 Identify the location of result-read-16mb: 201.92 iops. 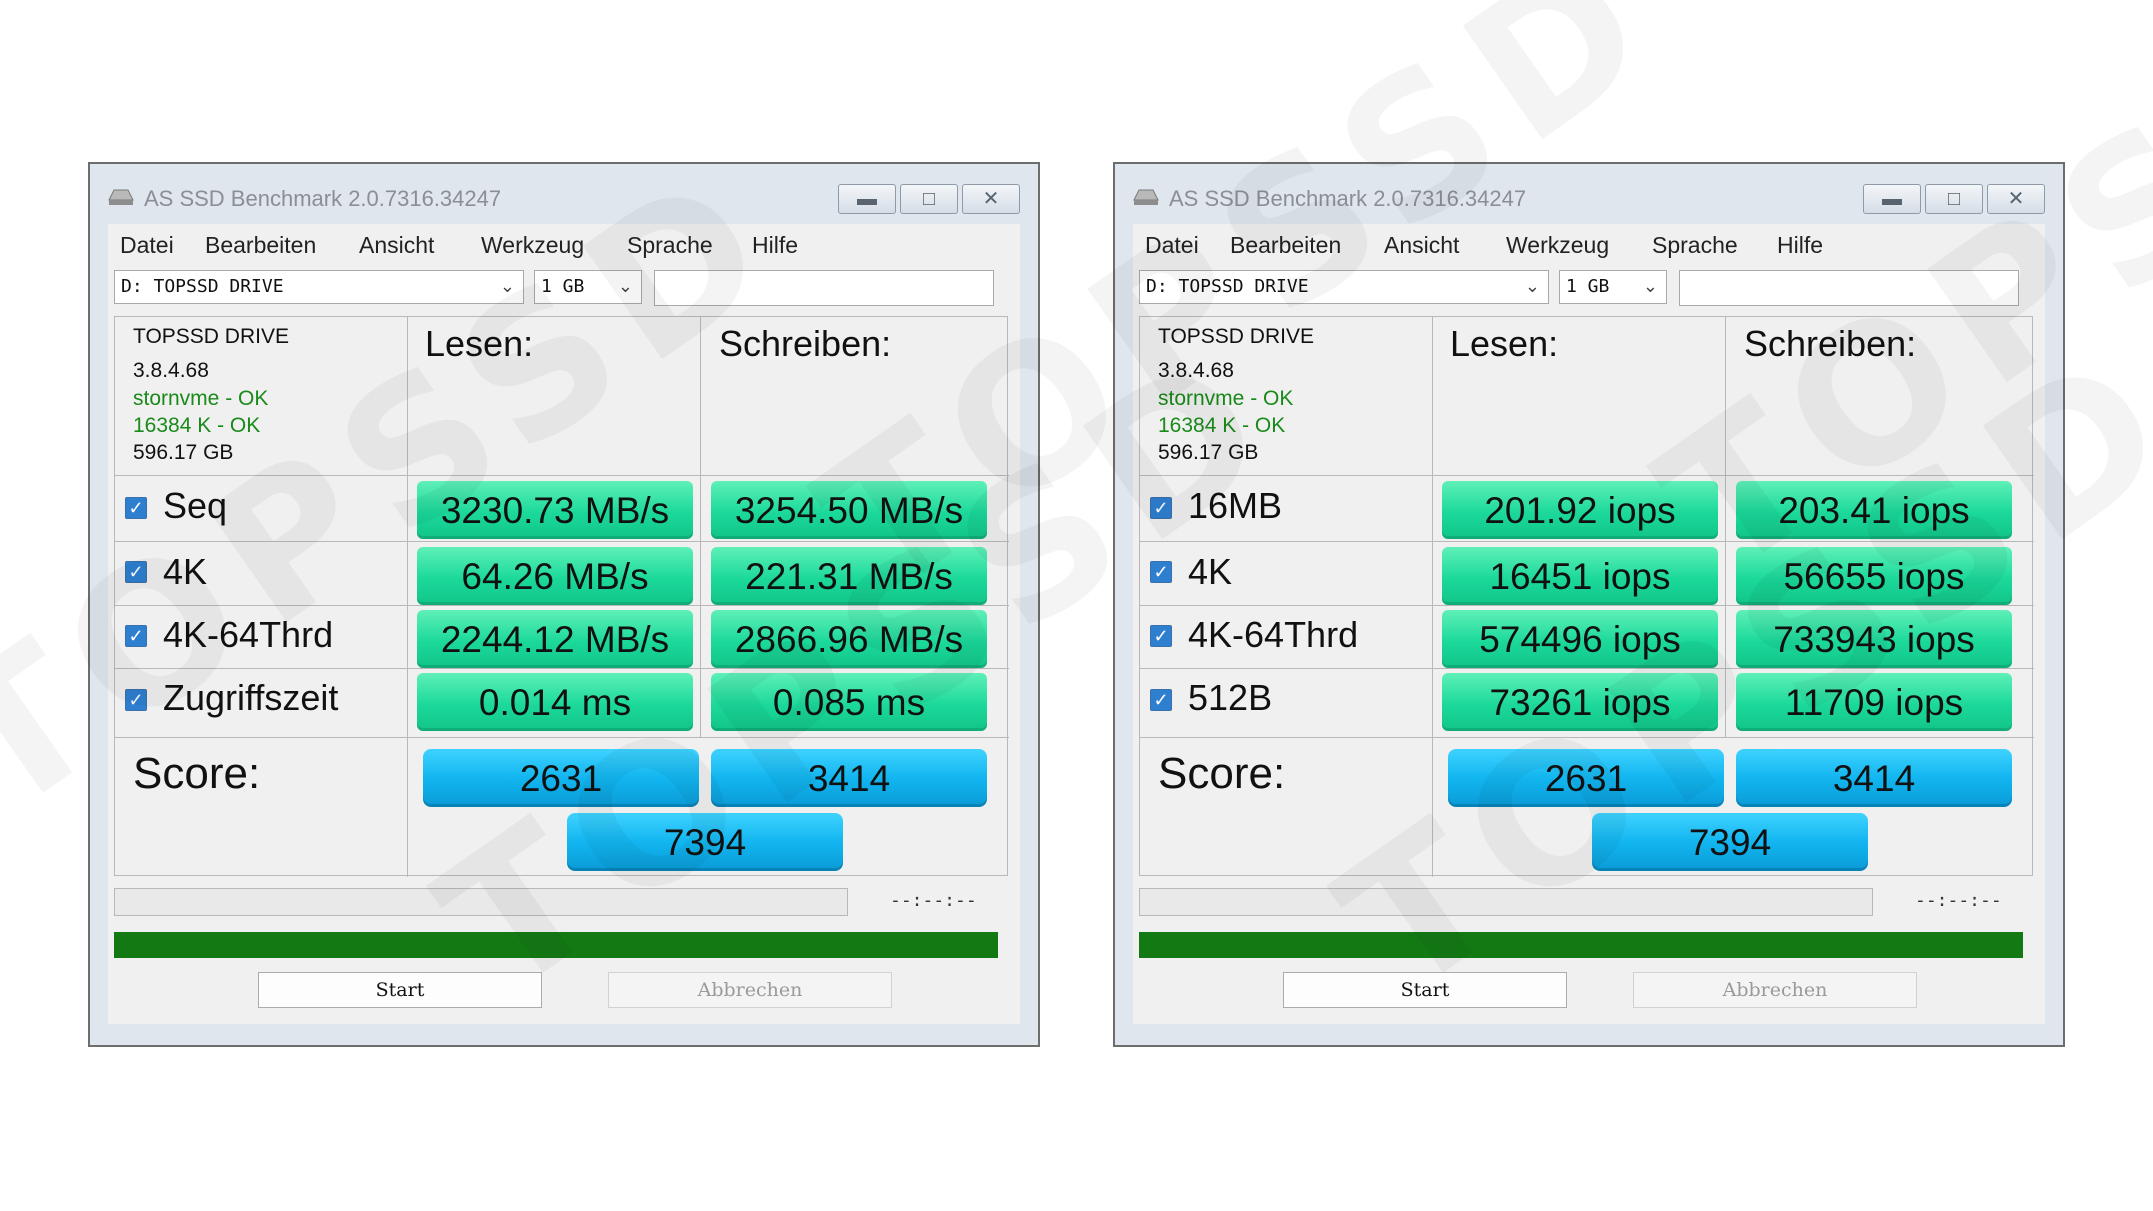
(1580, 510).